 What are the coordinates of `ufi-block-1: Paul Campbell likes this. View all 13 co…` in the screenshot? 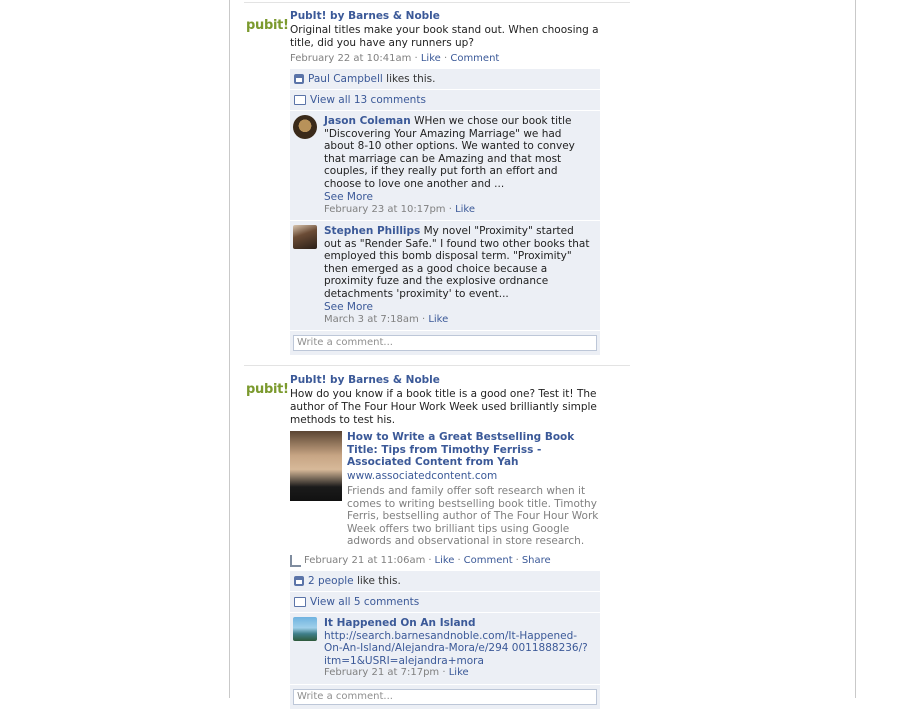 It's located at (445, 212).